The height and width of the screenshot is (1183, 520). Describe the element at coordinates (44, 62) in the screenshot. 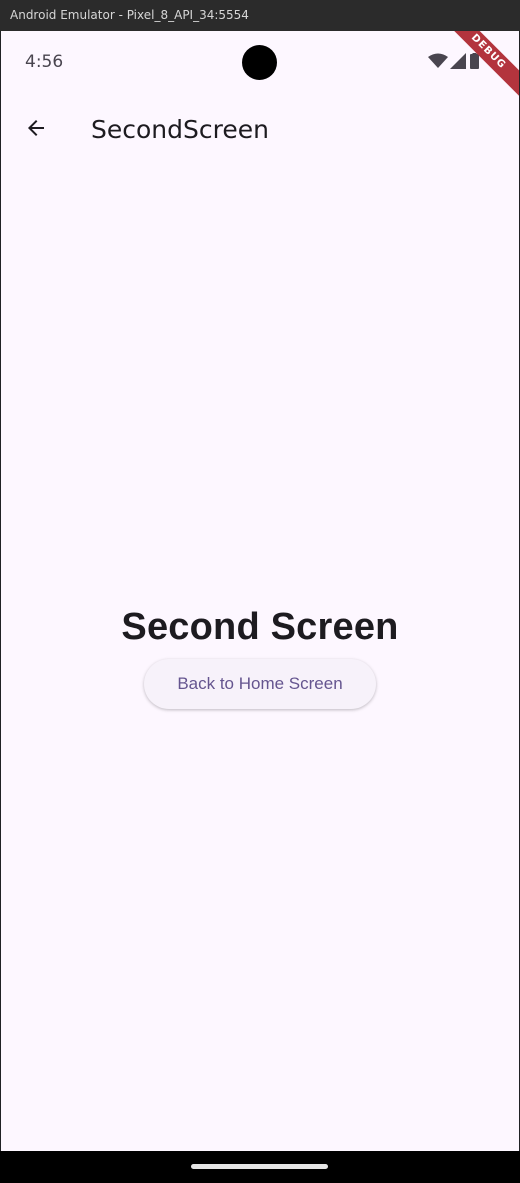

I see `status-time: 4:56` at that location.